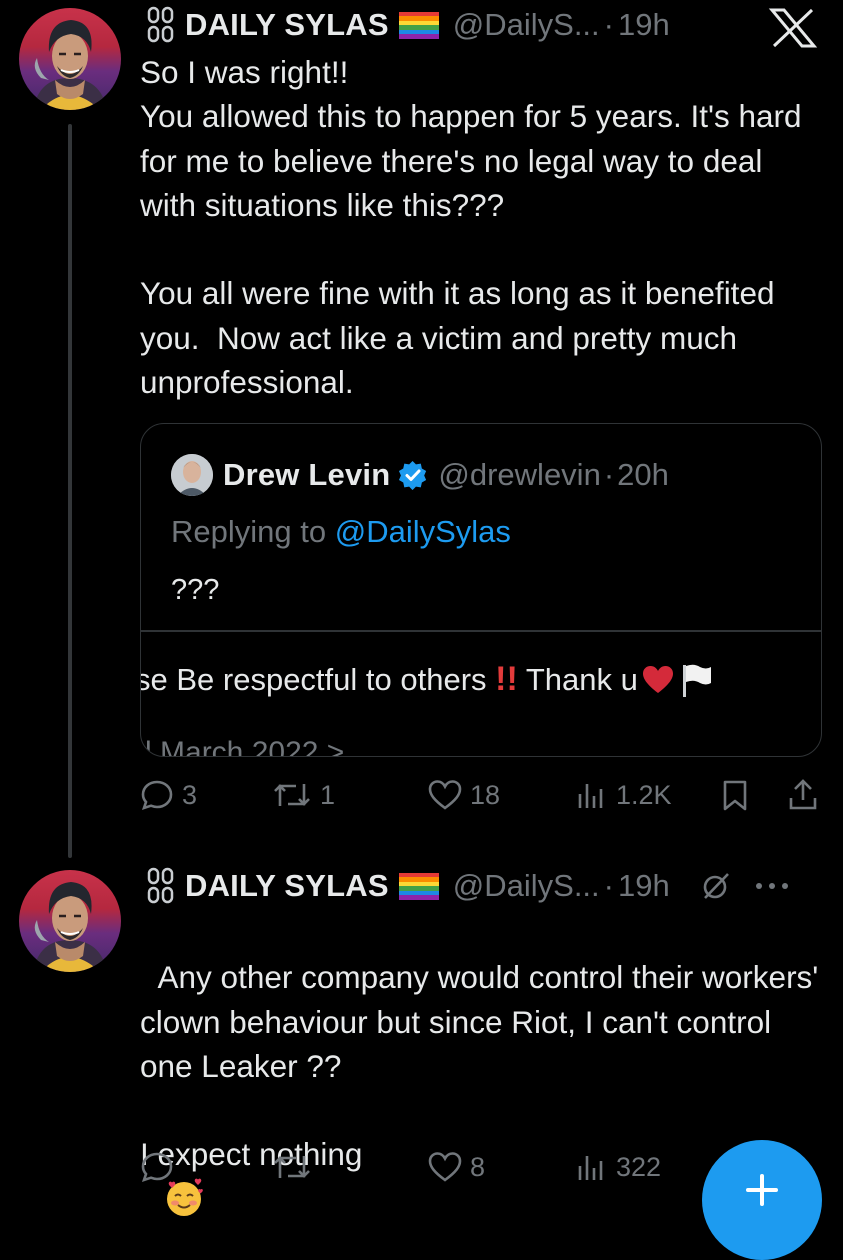 The image size is (843, 1260). I want to click on replying-to-label: Replying to, so click(253, 531).